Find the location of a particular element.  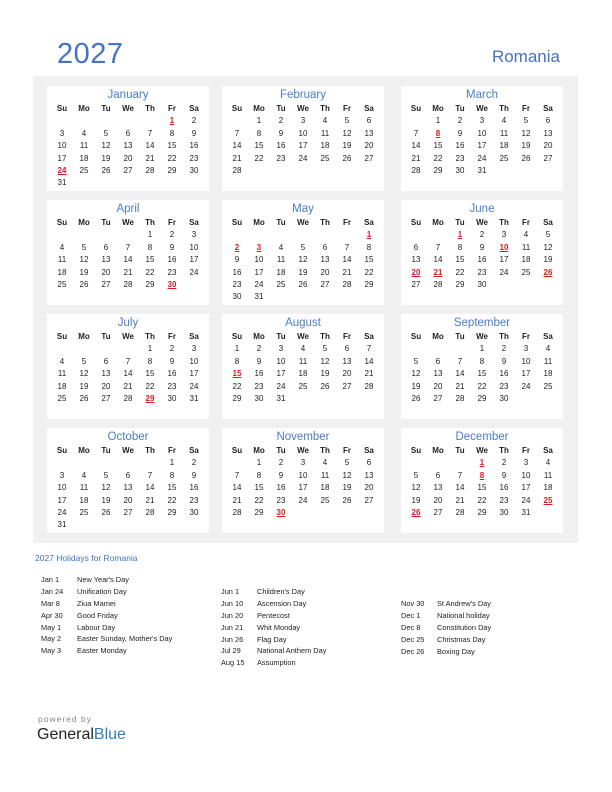

day: 30 is located at coordinates (460, 170).